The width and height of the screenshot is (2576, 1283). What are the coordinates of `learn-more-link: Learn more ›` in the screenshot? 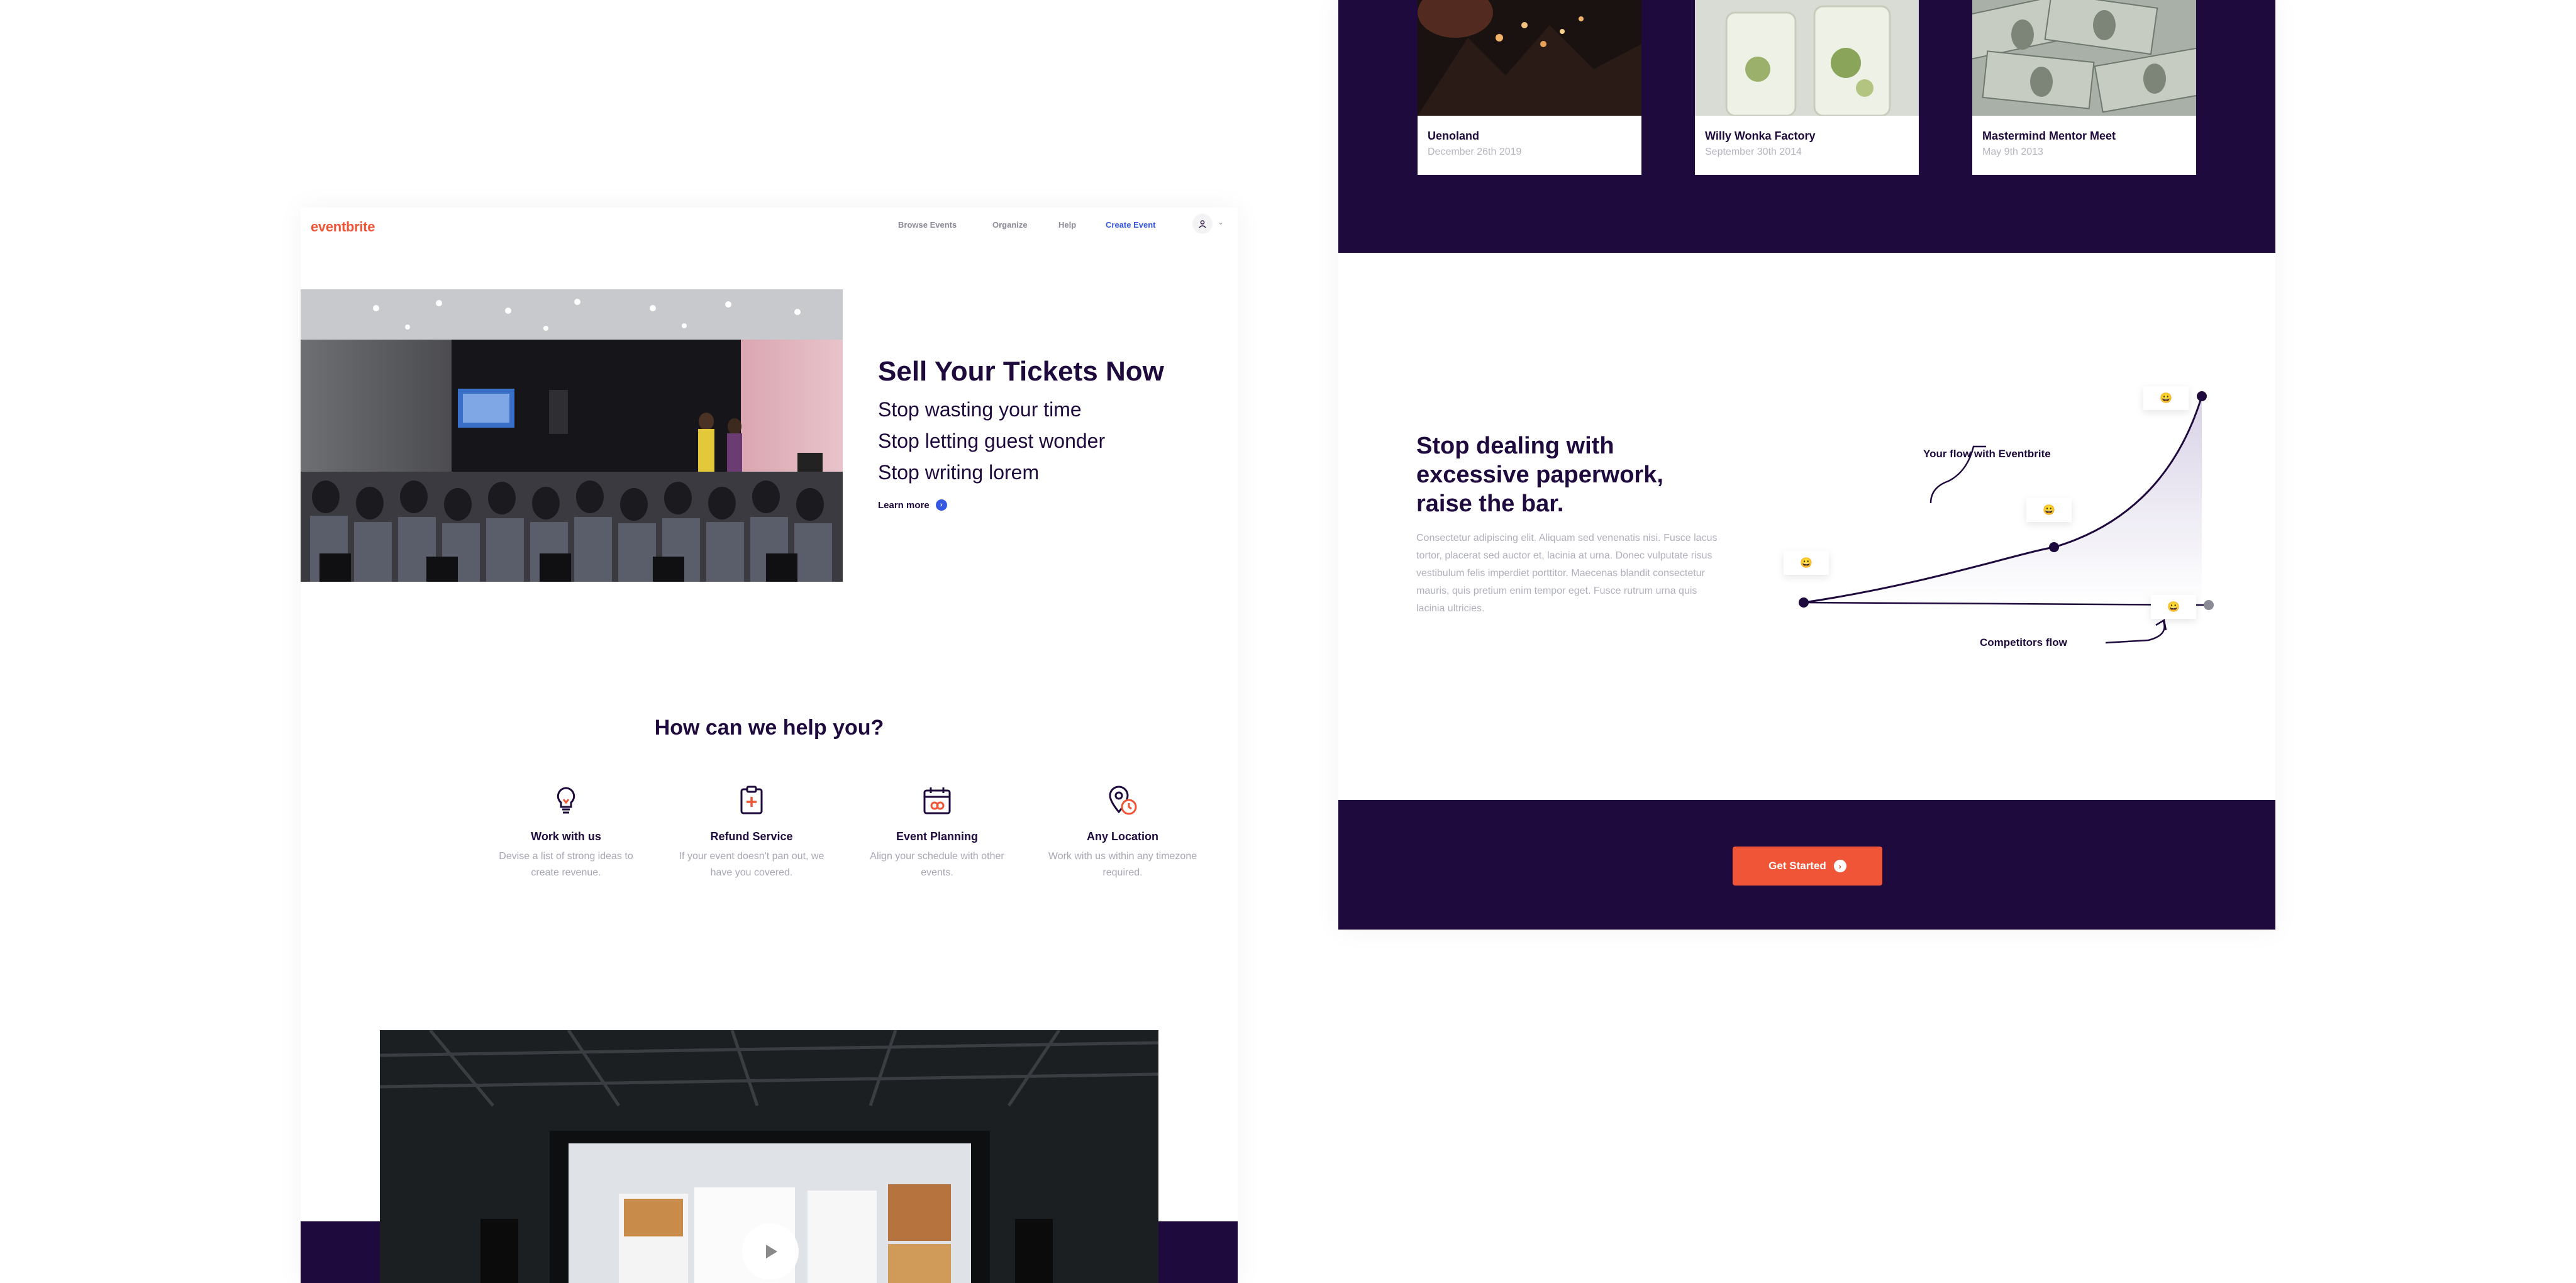 It's located at (1041, 505).